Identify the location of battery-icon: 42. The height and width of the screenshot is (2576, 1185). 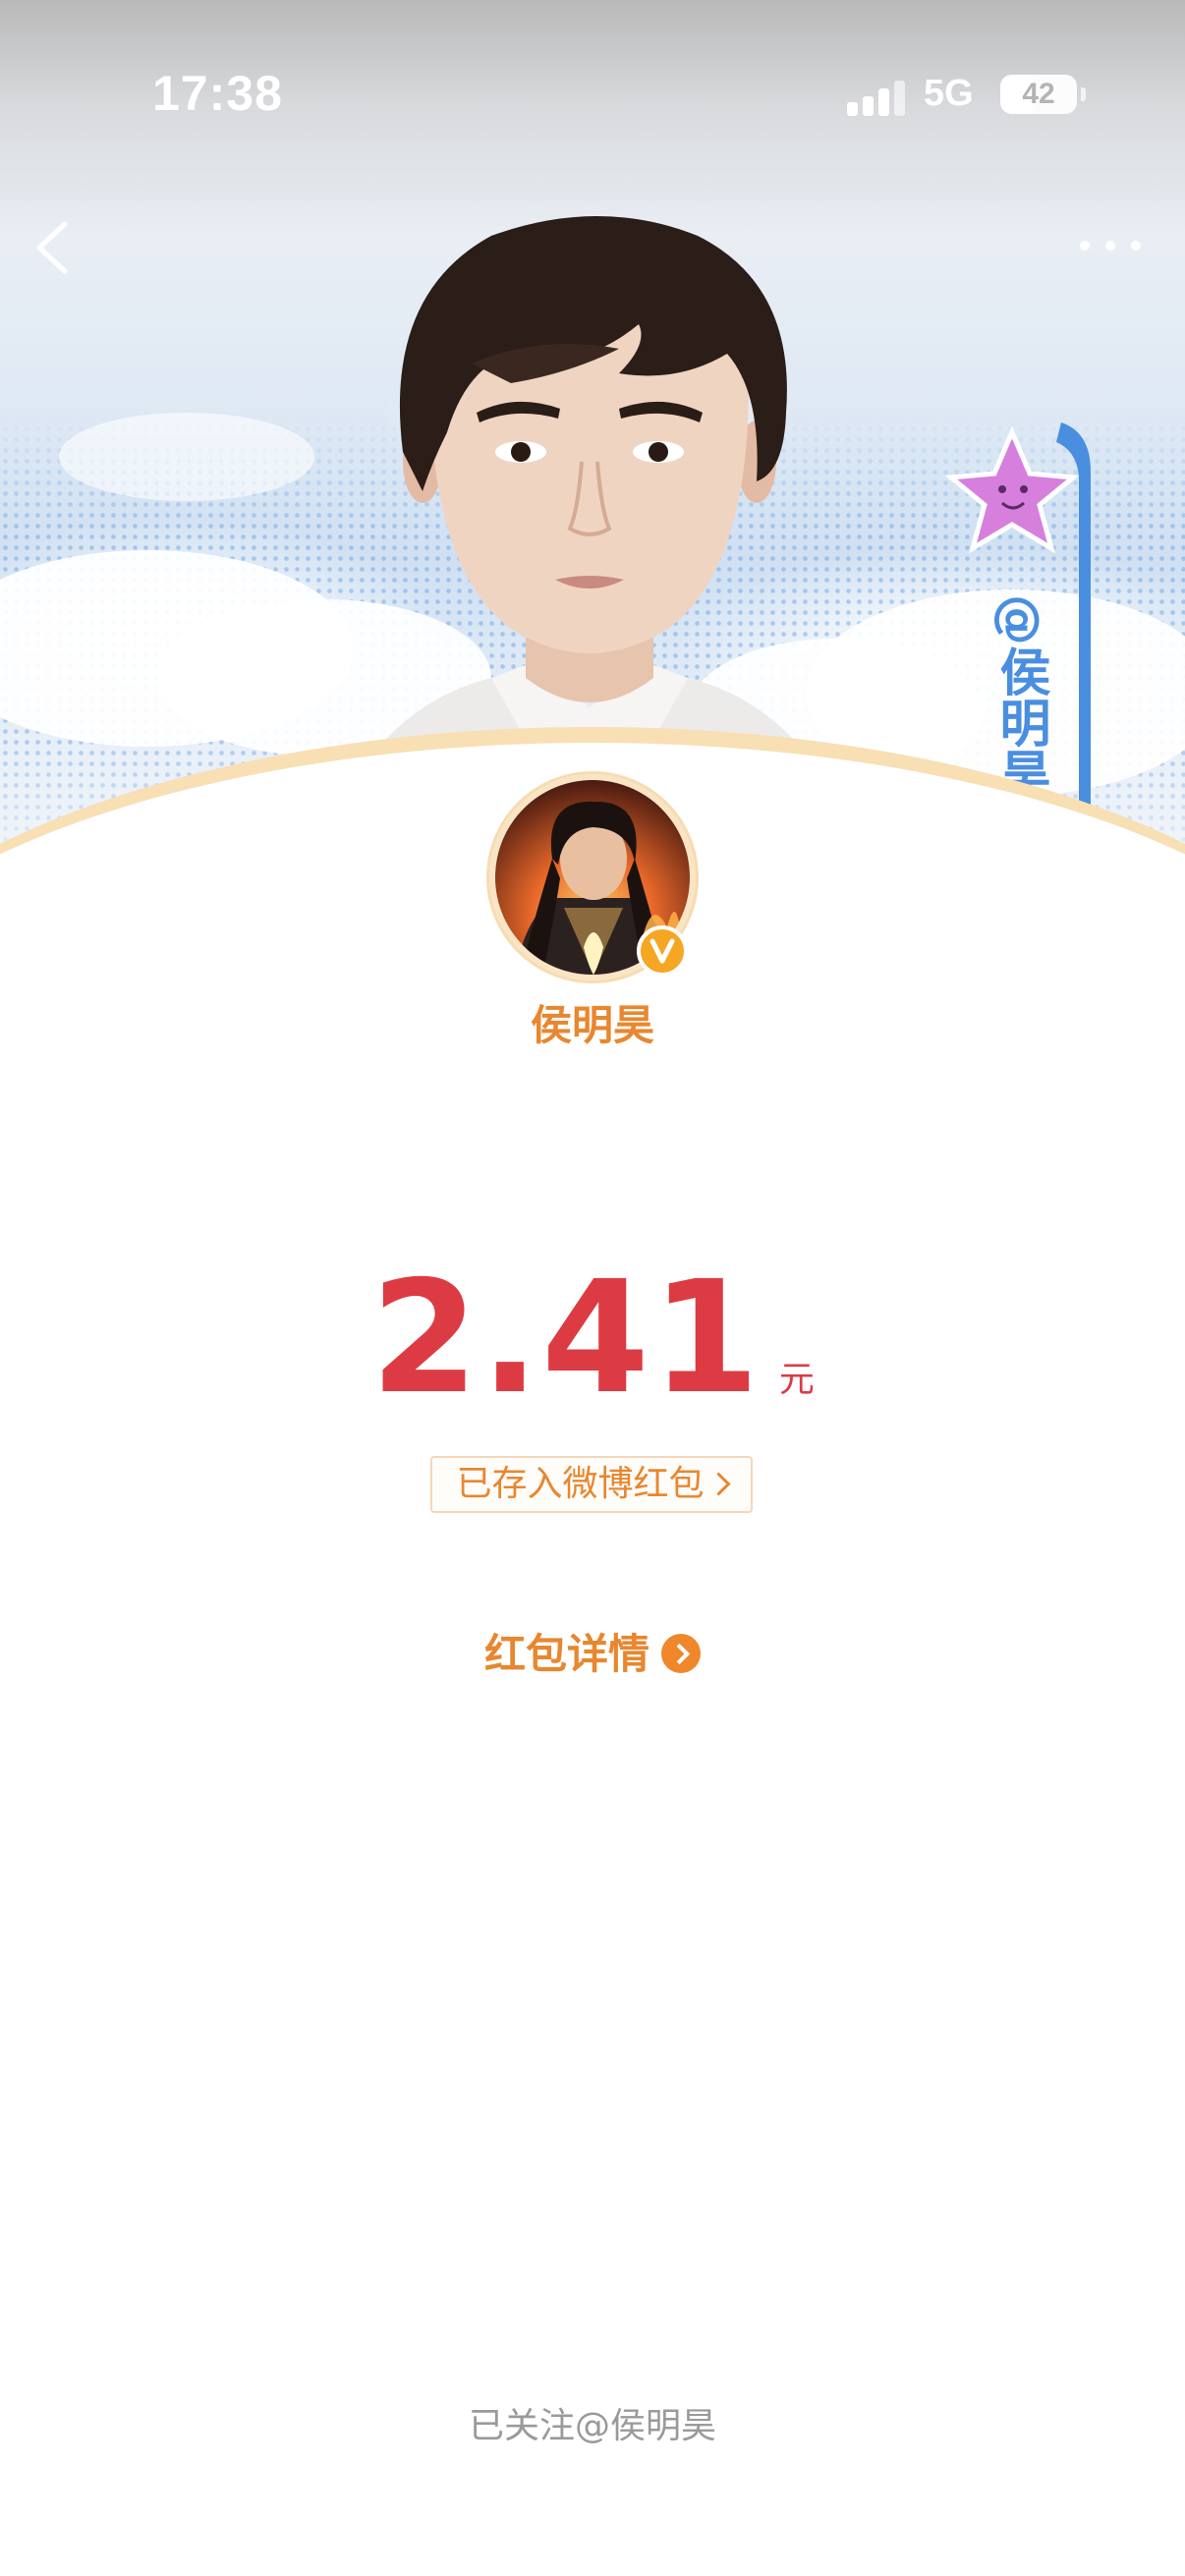
(1038, 94).